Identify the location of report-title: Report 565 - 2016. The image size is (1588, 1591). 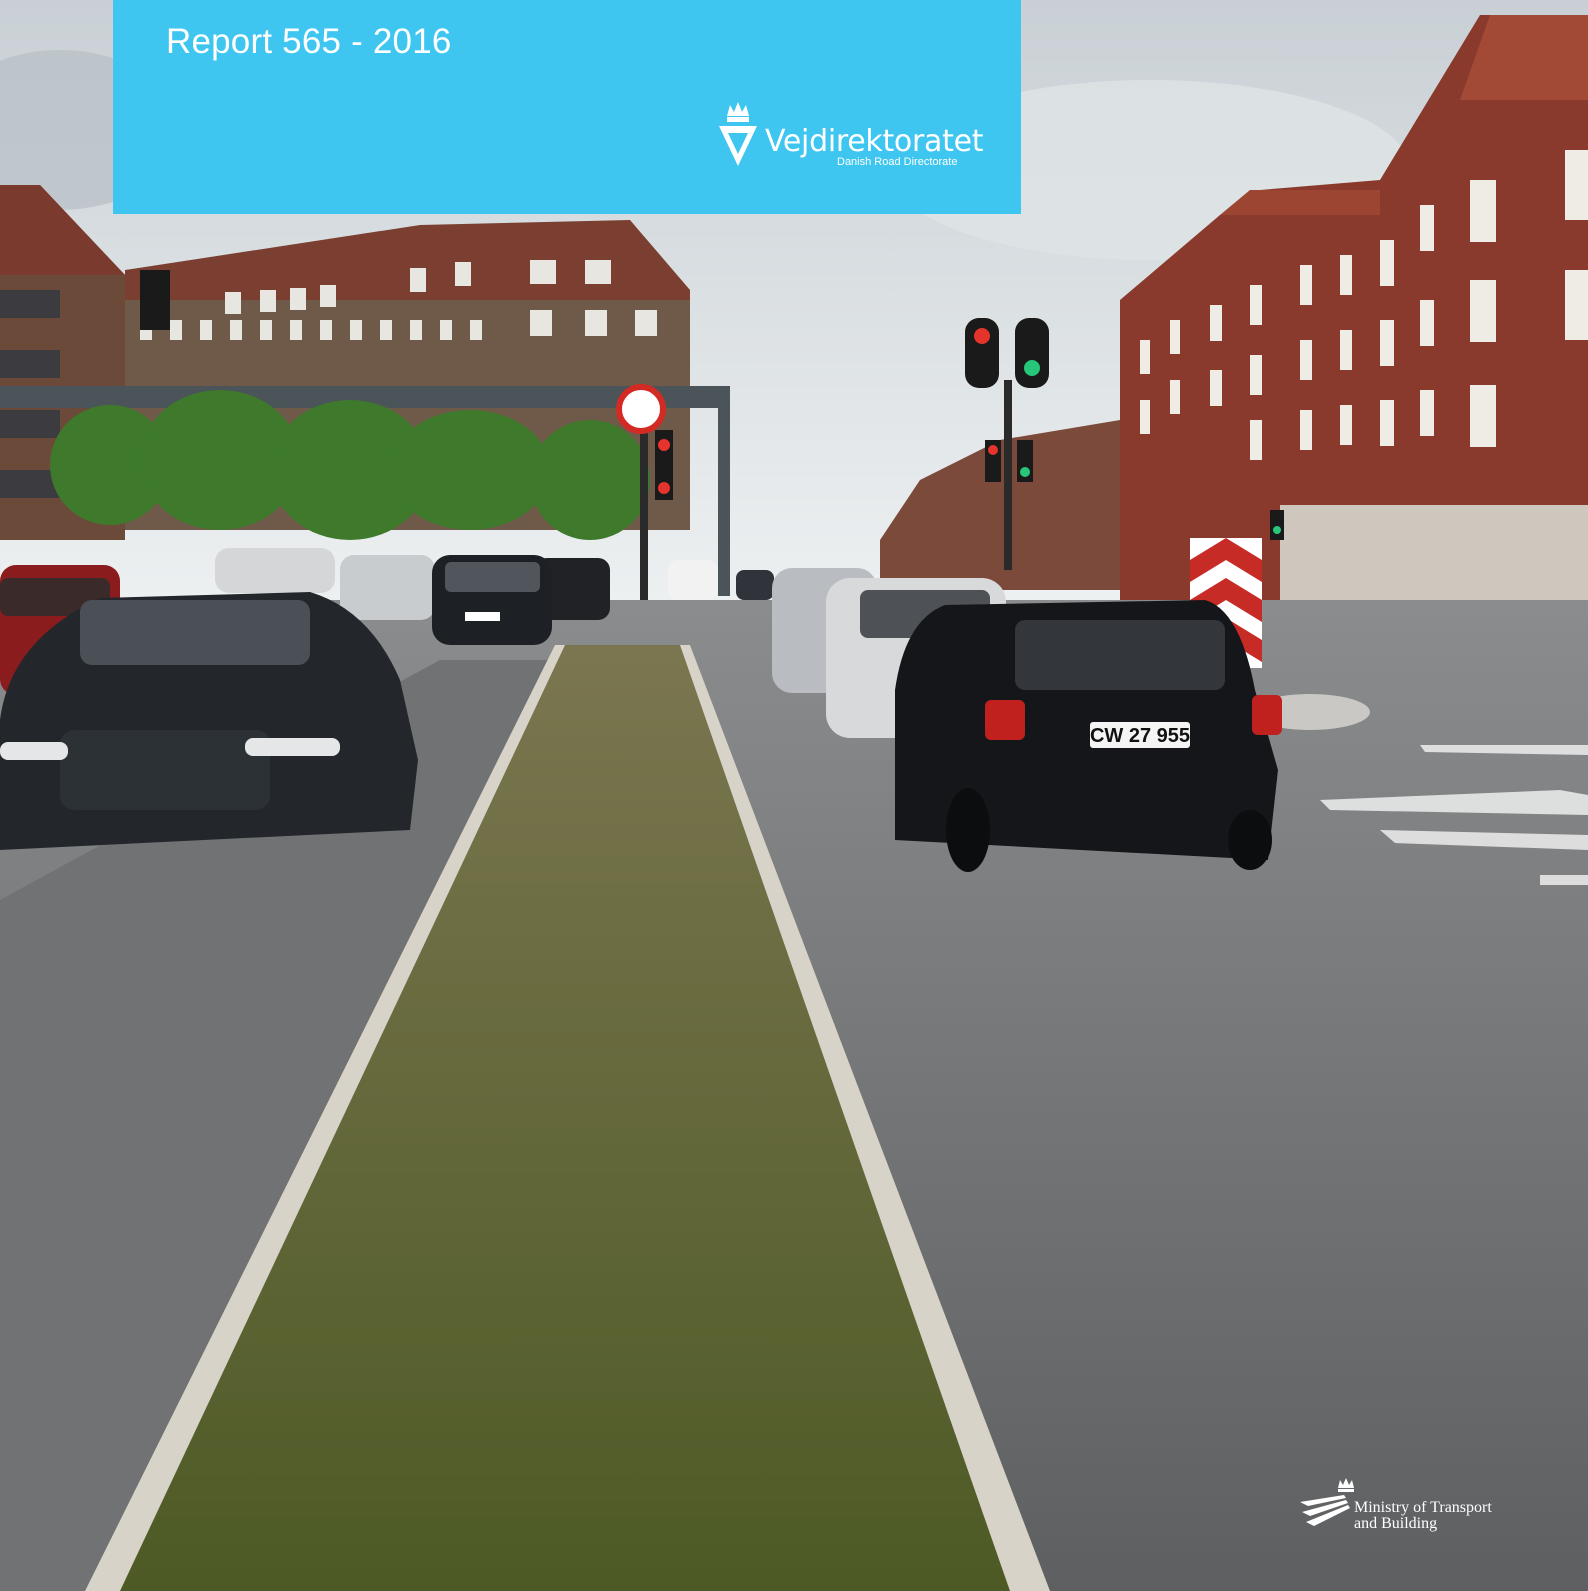
(309, 41).